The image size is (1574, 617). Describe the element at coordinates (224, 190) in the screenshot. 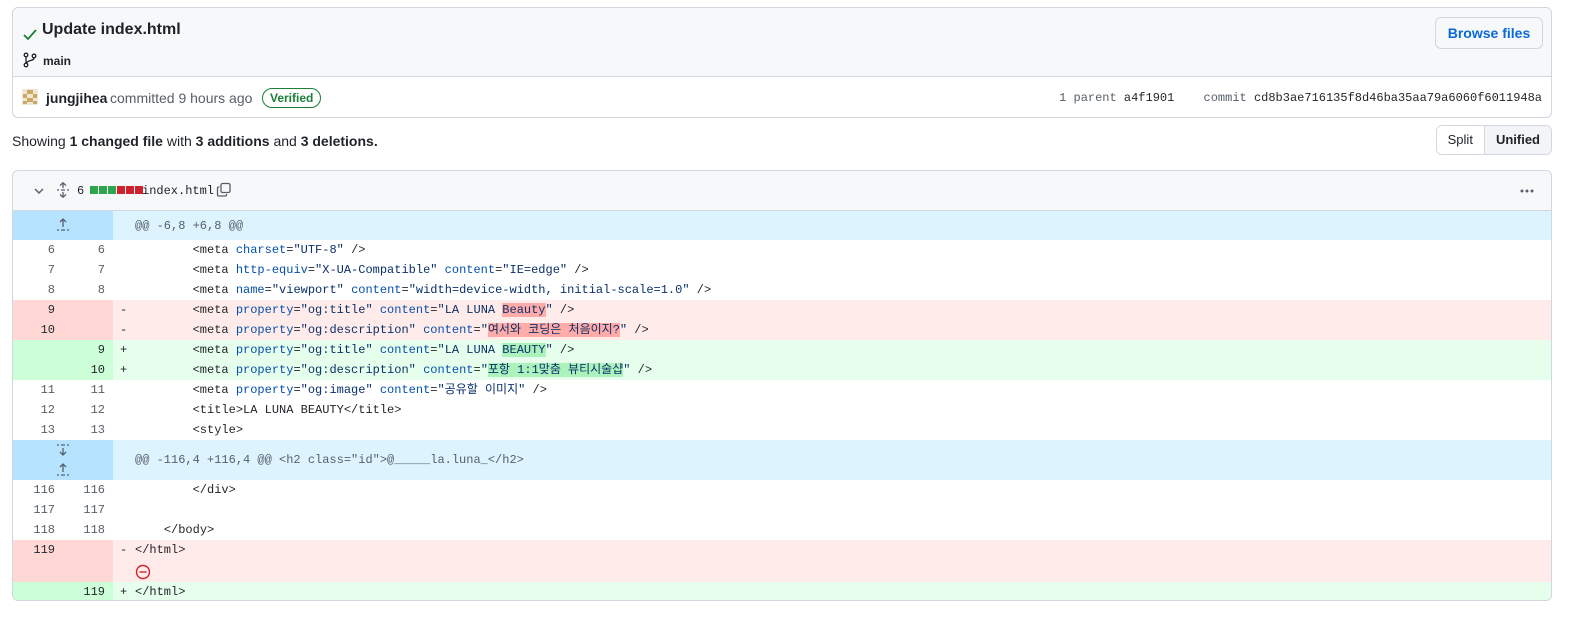

I see `copy-icon` at that location.